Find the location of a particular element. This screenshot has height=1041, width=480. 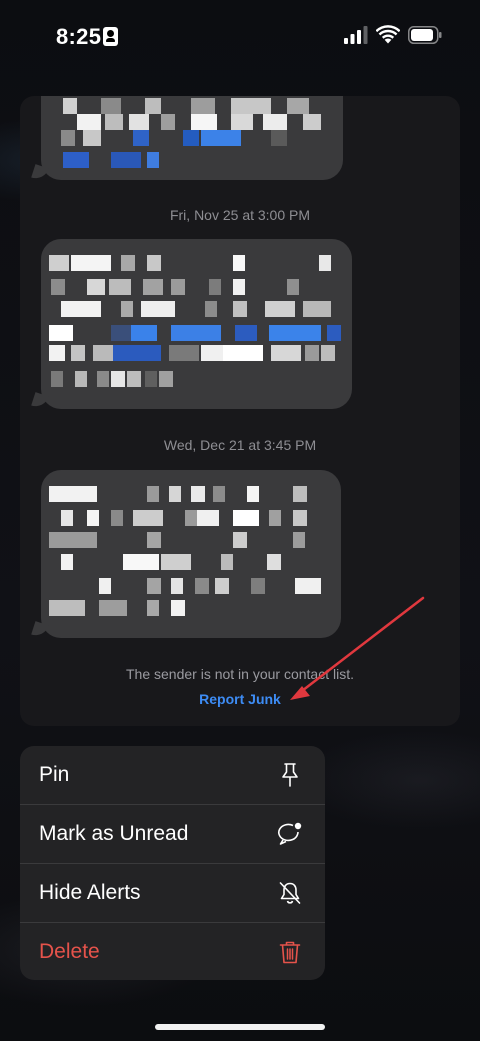

battery-icon is located at coordinates (425, 35).